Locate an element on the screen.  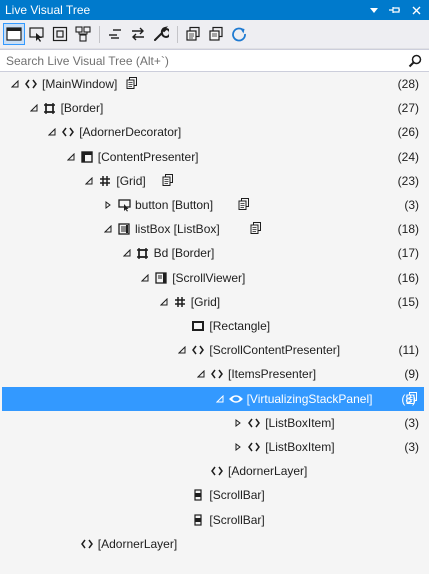
pin-icon is located at coordinates (395, 10).